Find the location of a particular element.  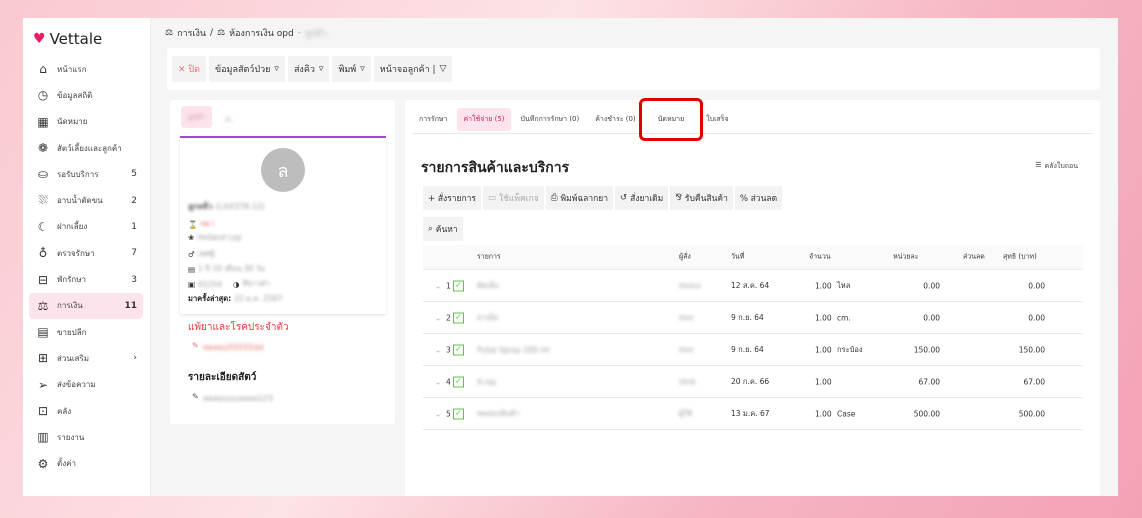

chart-icon: ▥ is located at coordinates (43, 437).